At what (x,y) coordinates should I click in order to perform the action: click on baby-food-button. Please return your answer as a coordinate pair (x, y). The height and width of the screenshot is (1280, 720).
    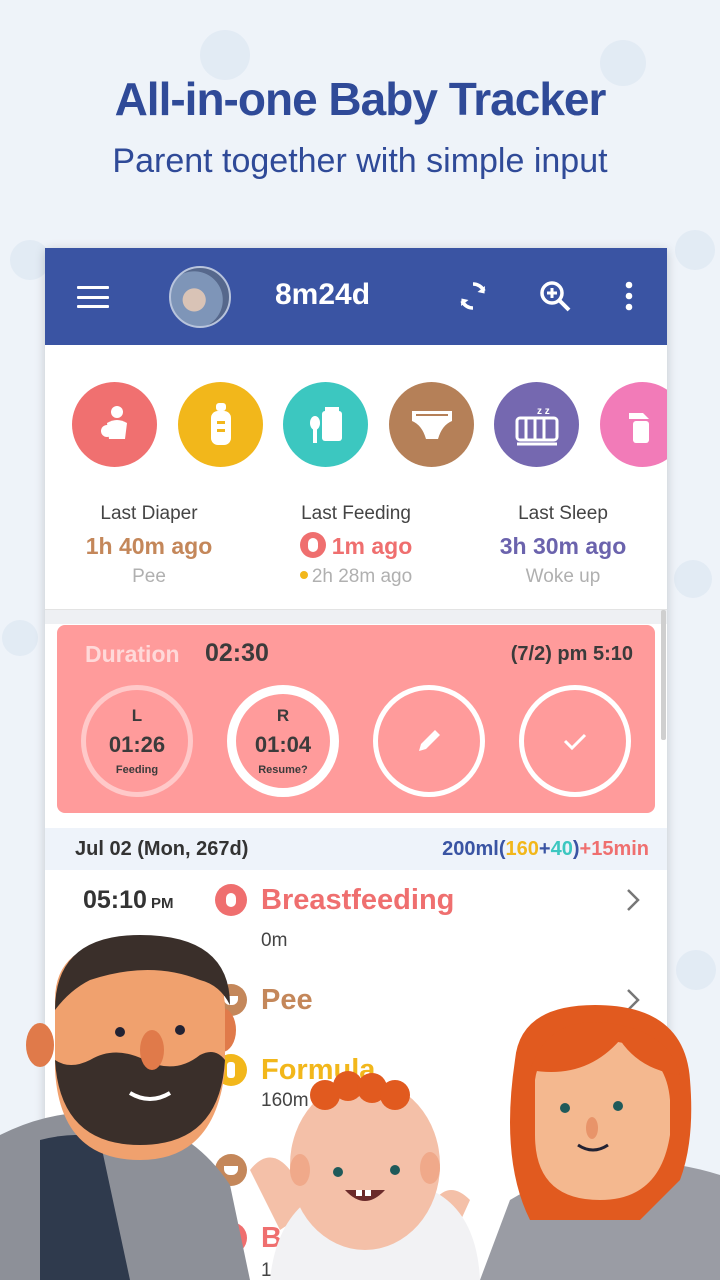
    Looking at the image, I should click on (325, 424).